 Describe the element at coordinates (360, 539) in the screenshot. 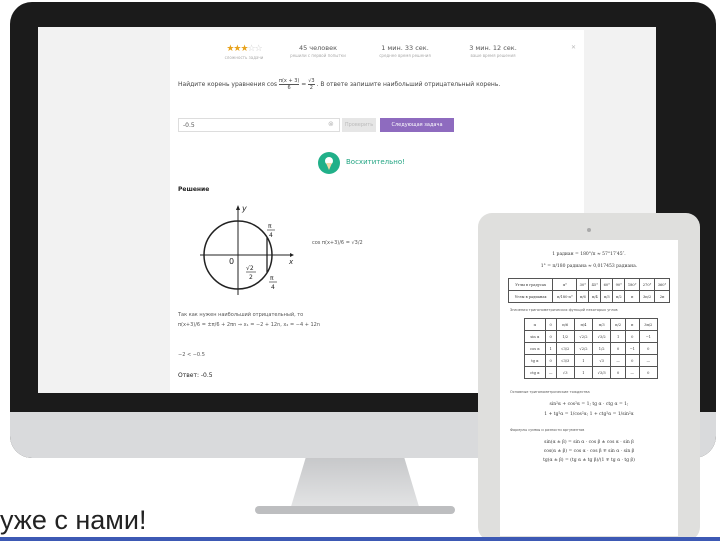

I see `bottom-accent-bar` at that location.